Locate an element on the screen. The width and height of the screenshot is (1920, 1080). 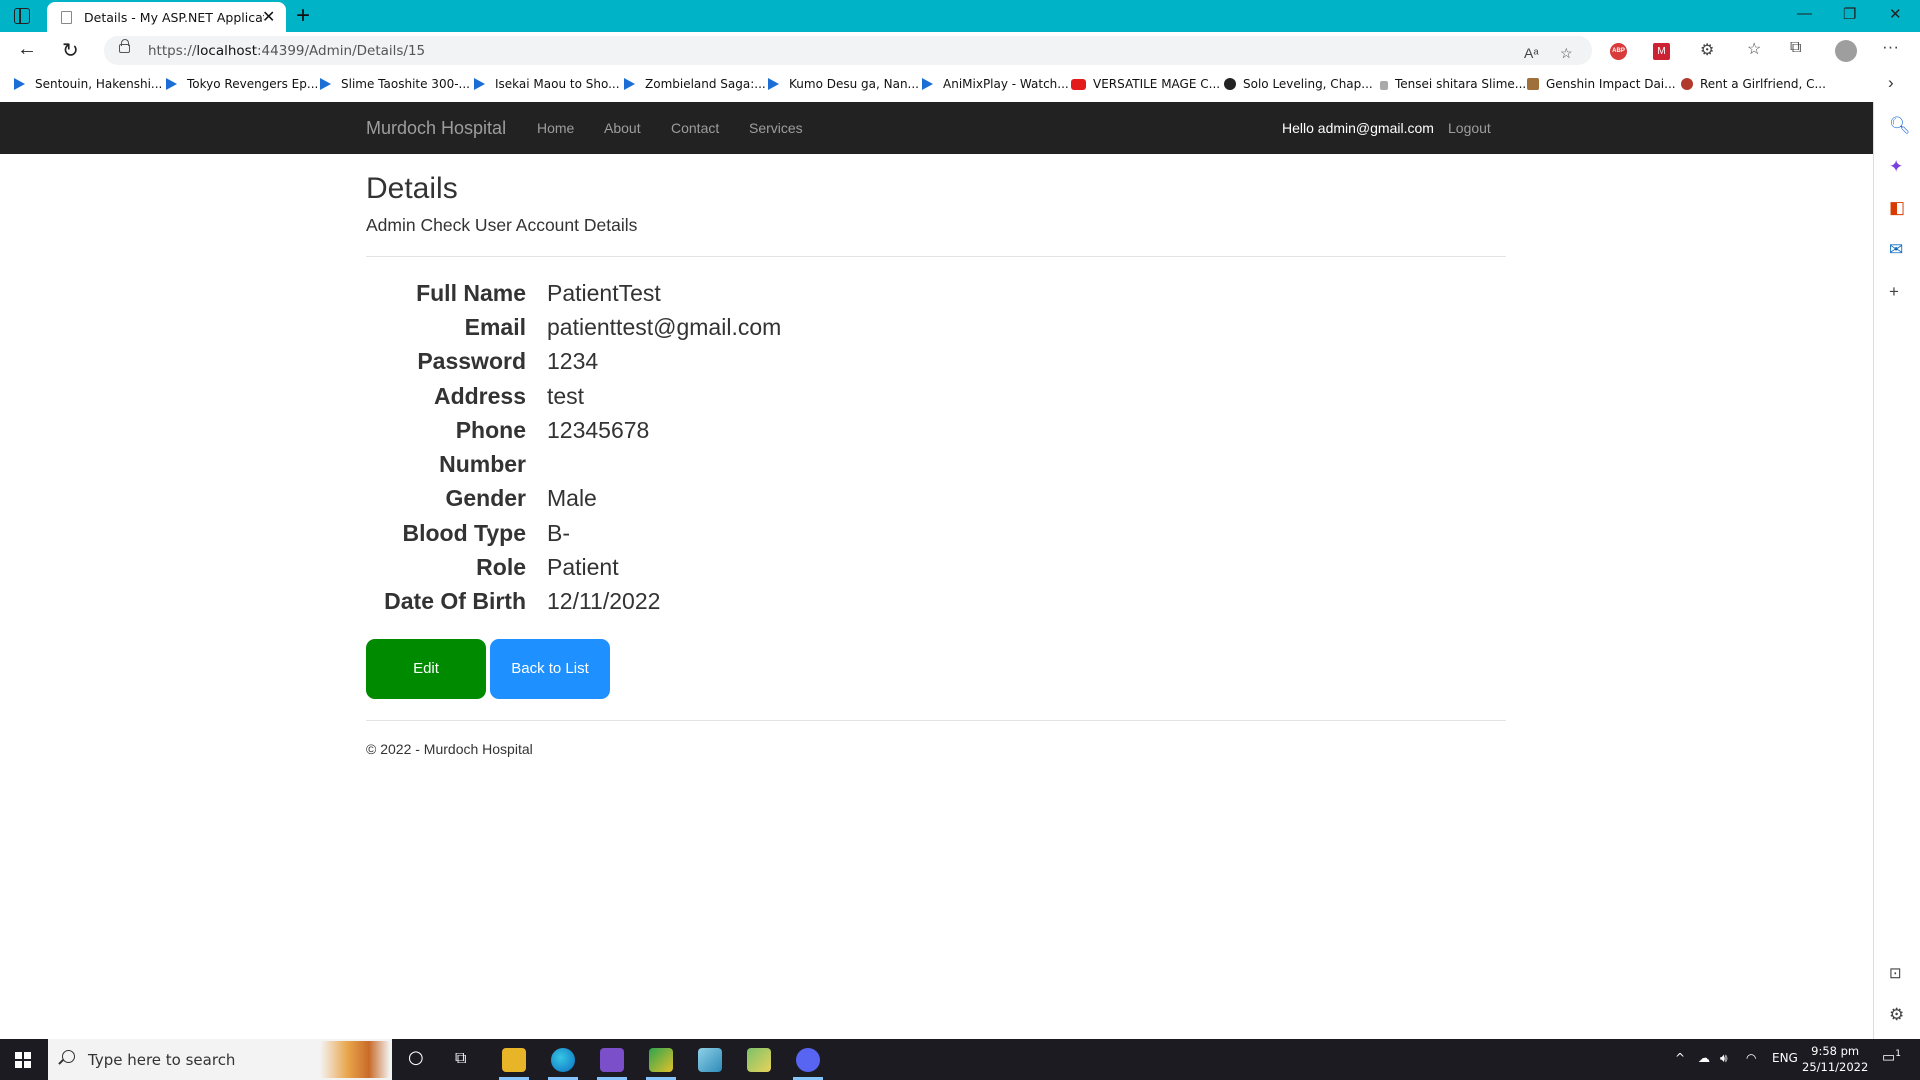
footer-copyright: © 2022 - Murdoch Hospital is located at coordinates (449, 749).